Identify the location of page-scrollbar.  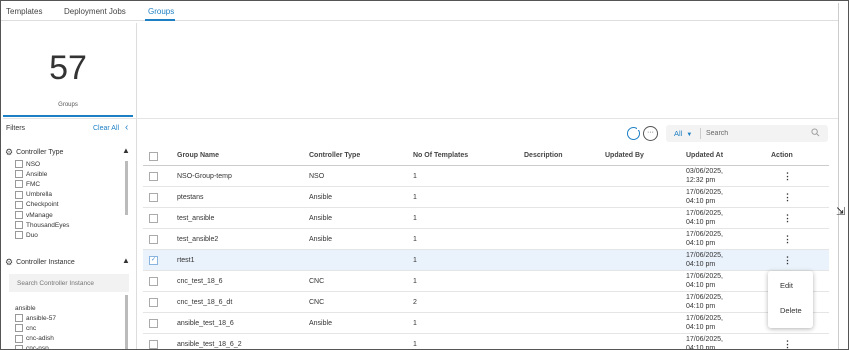
(838, 176).